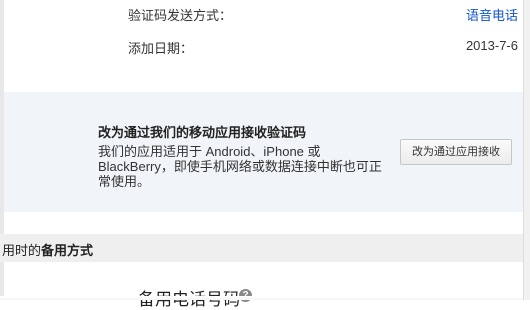  I want to click on mobile-app-promo-title: 改为通过我们的移动应用接收验证码, so click(202, 132).